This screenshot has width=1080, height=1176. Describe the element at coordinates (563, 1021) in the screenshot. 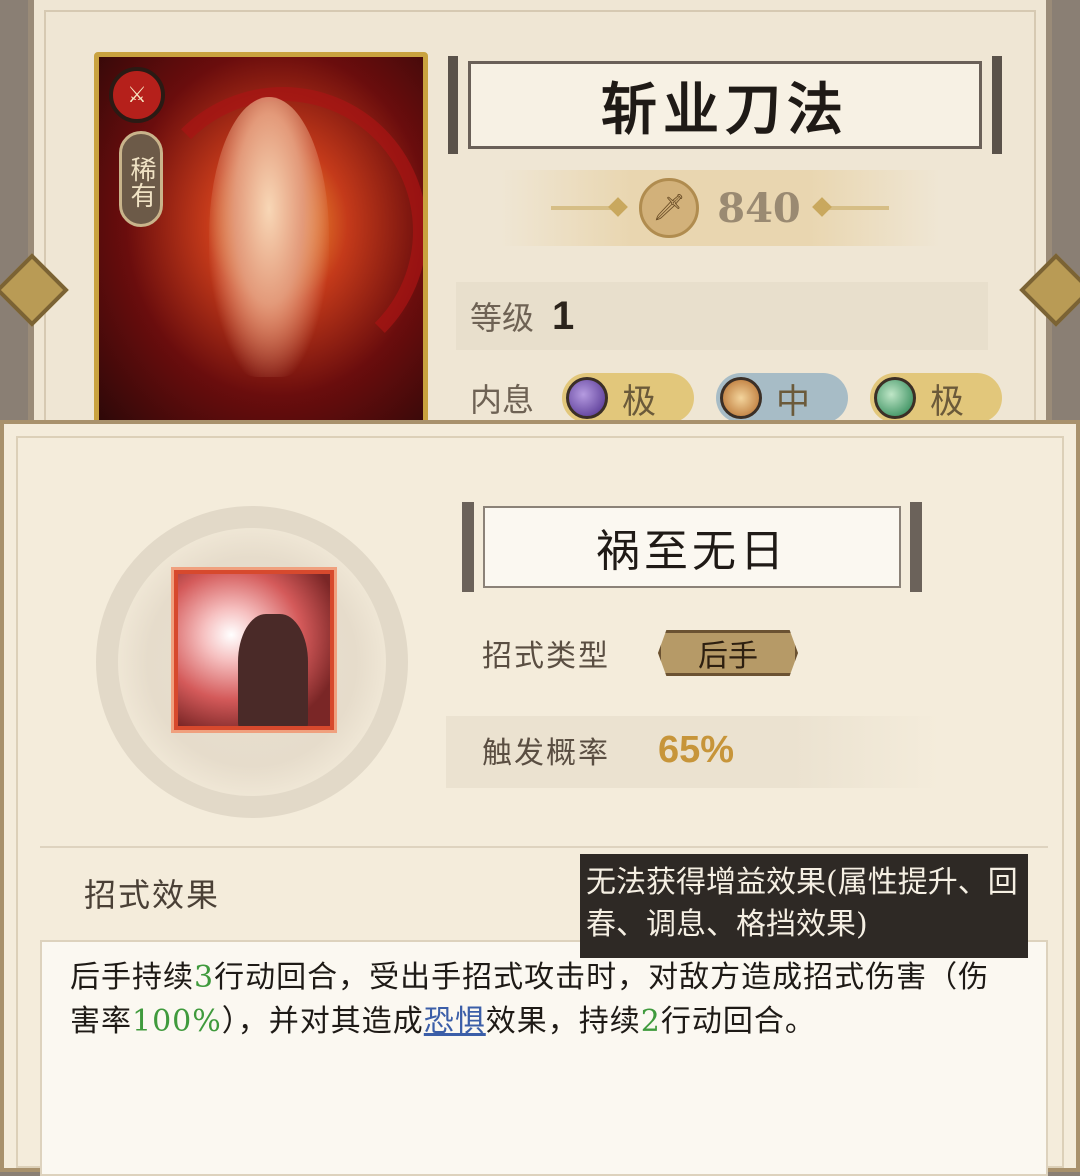

I see `desc-text: 效果，持续` at that location.